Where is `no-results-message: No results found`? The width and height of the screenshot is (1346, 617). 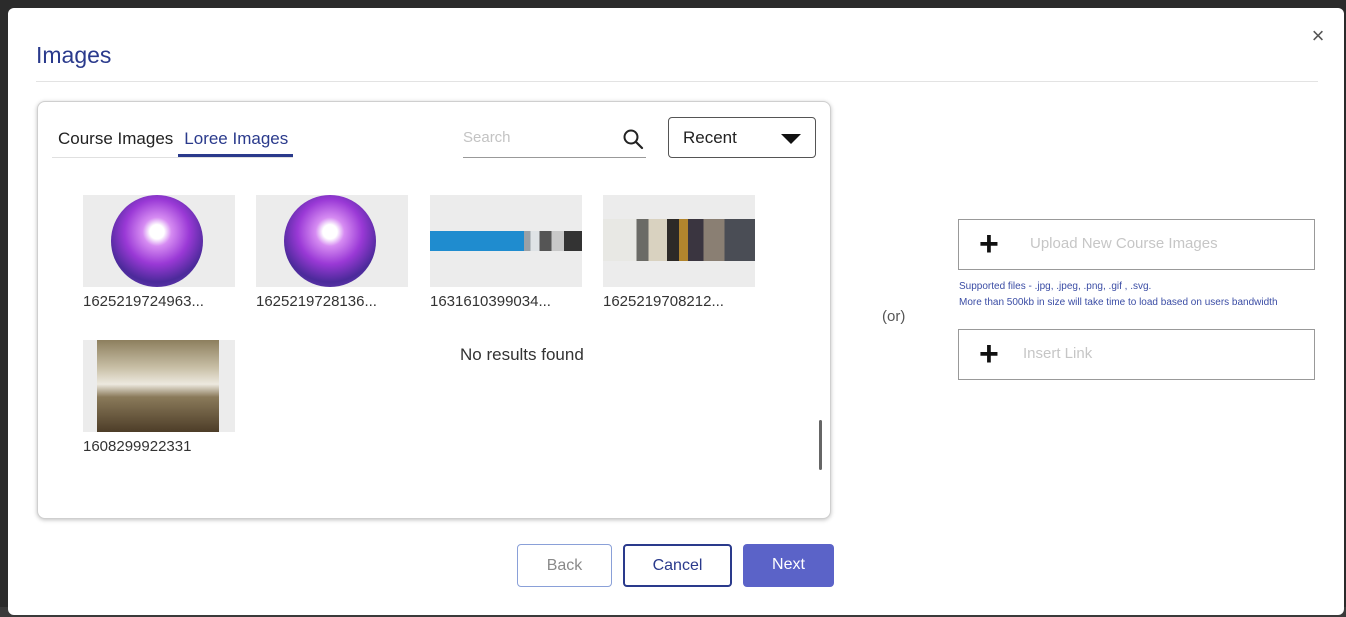
no-results-message: No results found is located at coordinates (522, 354).